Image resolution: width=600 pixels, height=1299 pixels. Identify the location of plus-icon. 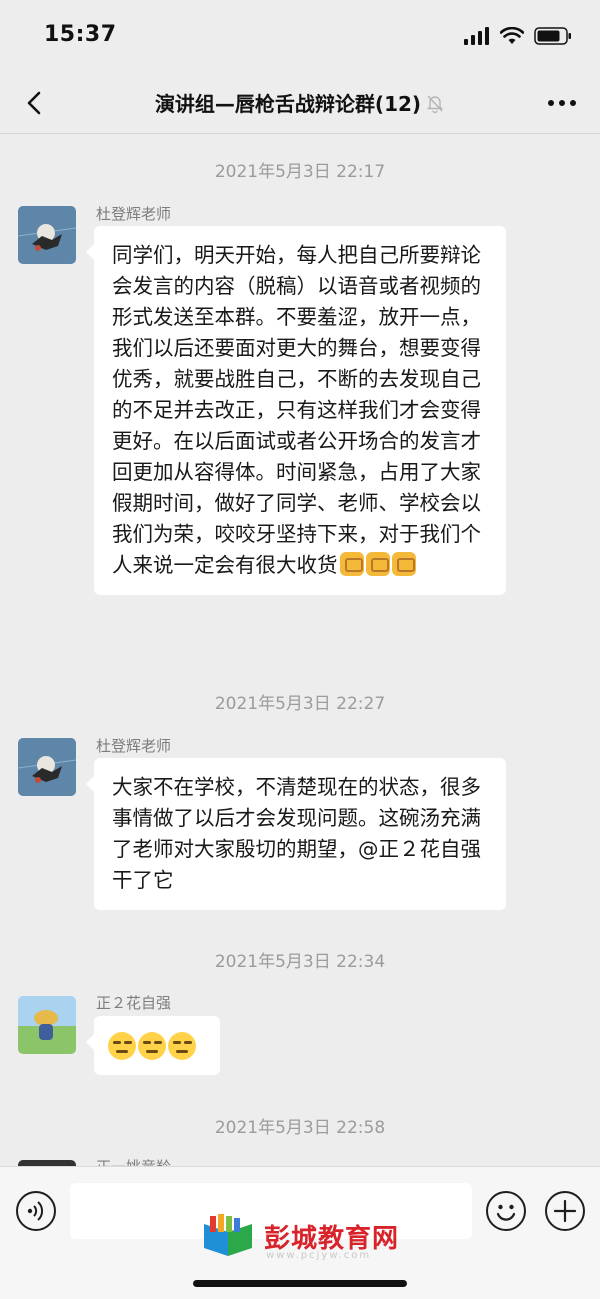
(565, 1211).